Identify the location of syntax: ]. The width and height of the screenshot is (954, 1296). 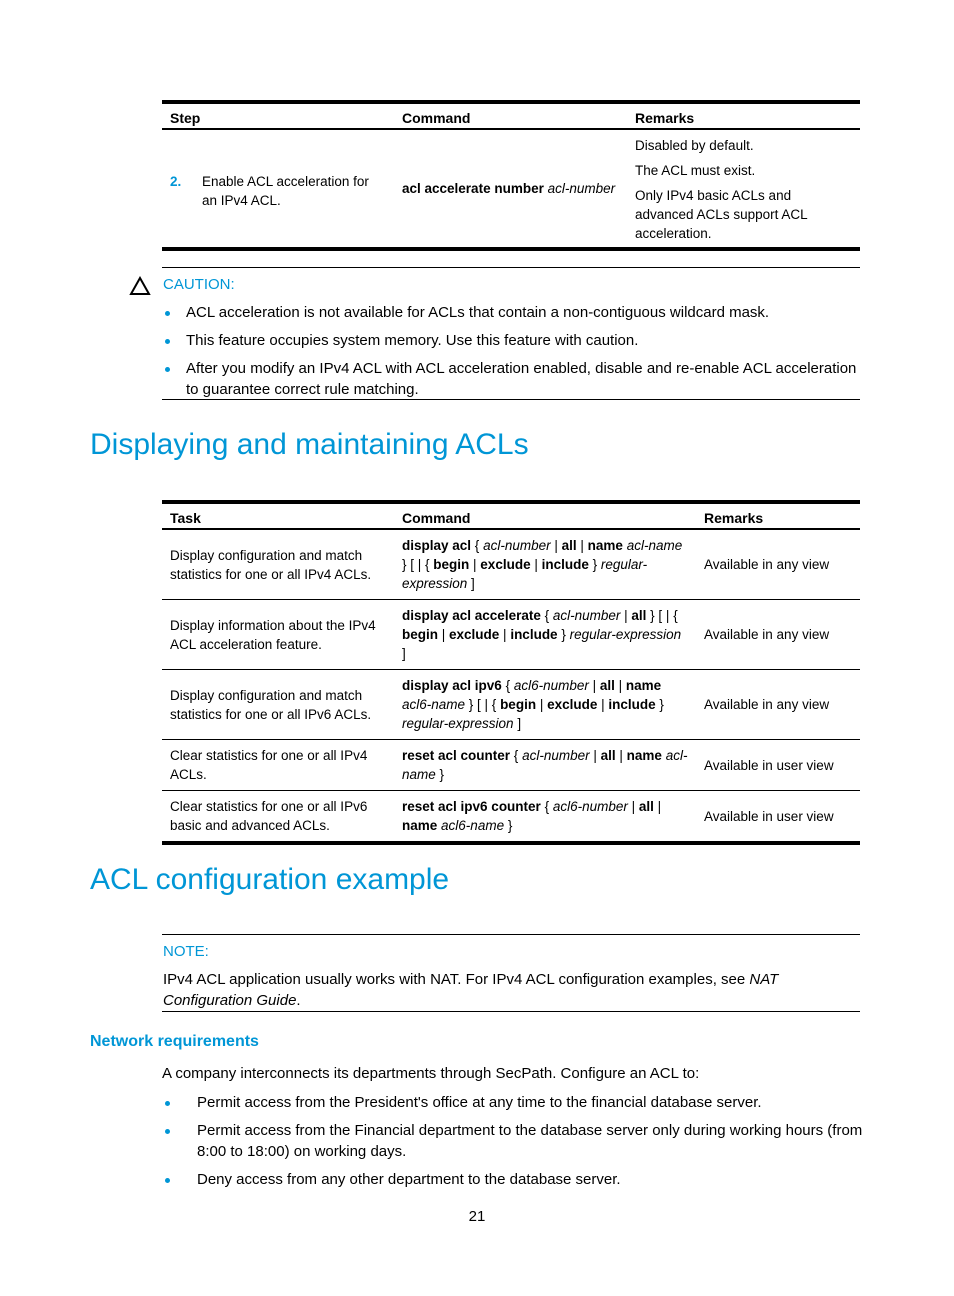
(517, 723).